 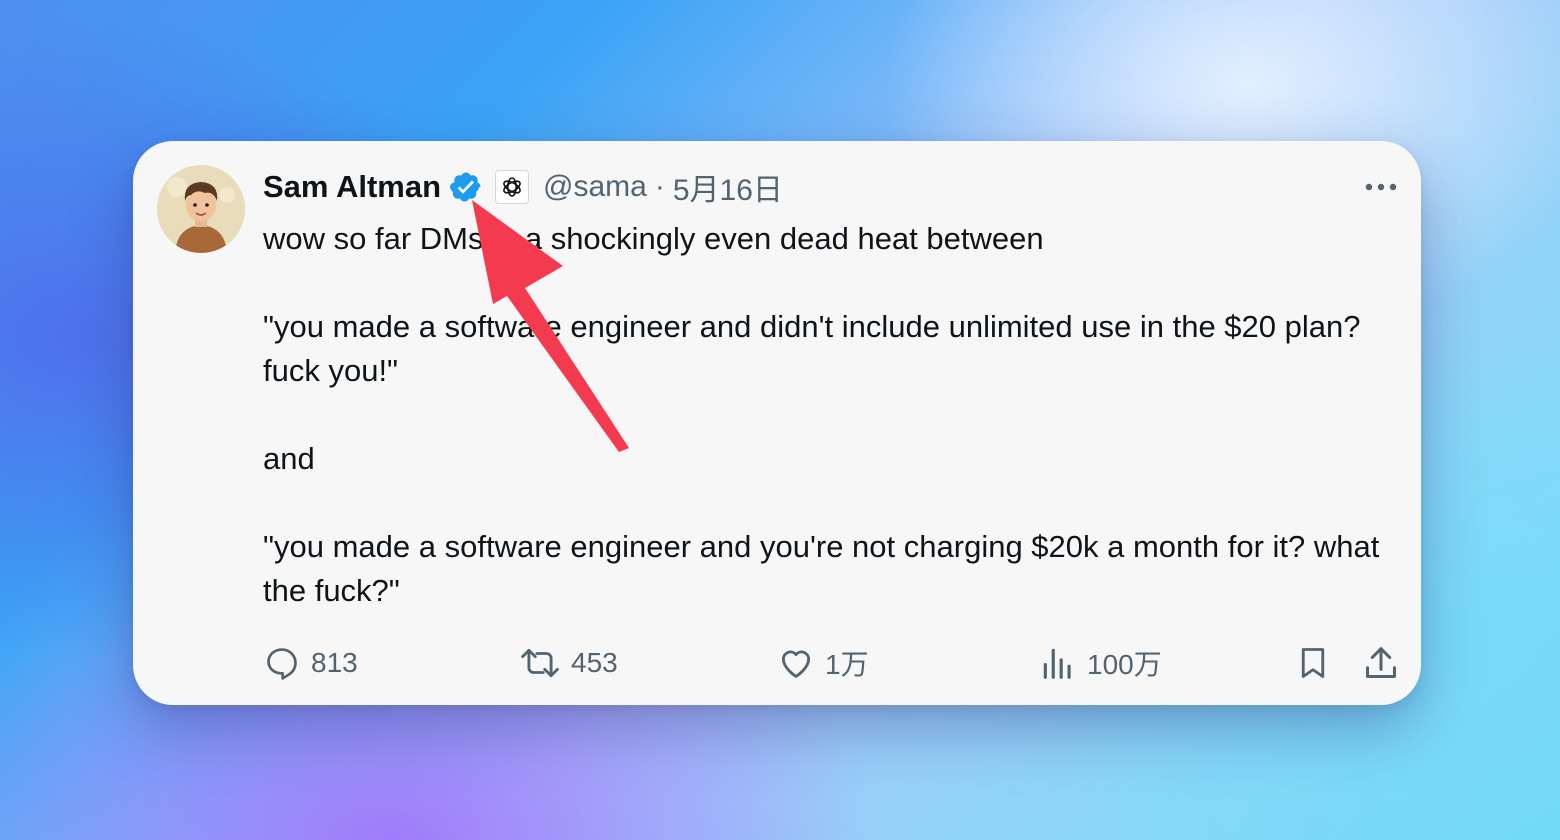 I want to click on tweet-header: Sam Altman @sama · 5月16日, so click(x=523, y=187).